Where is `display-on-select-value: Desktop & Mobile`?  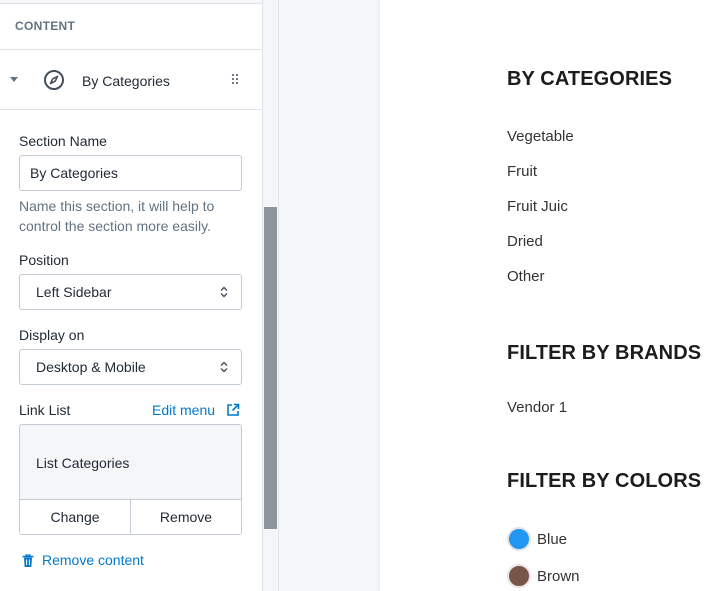 display-on-select-value: Desktop & Mobile is located at coordinates (91, 367).